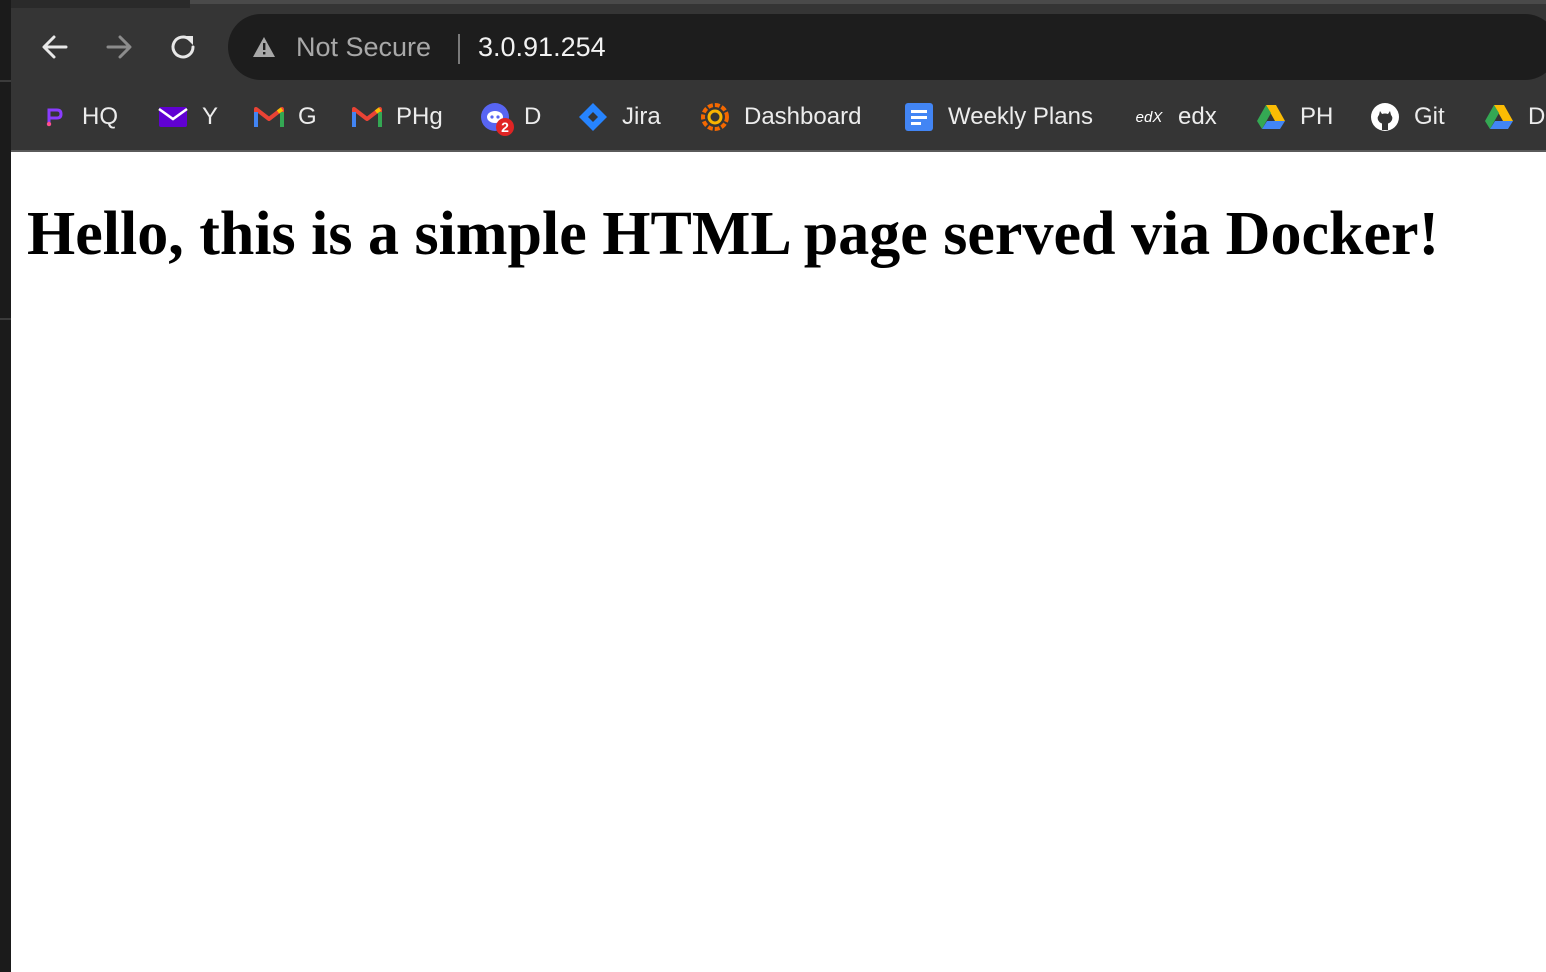  Describe the element at coordinates (78, 117) in the screenshot. I see `bookmark-hq: HQ` at that location.